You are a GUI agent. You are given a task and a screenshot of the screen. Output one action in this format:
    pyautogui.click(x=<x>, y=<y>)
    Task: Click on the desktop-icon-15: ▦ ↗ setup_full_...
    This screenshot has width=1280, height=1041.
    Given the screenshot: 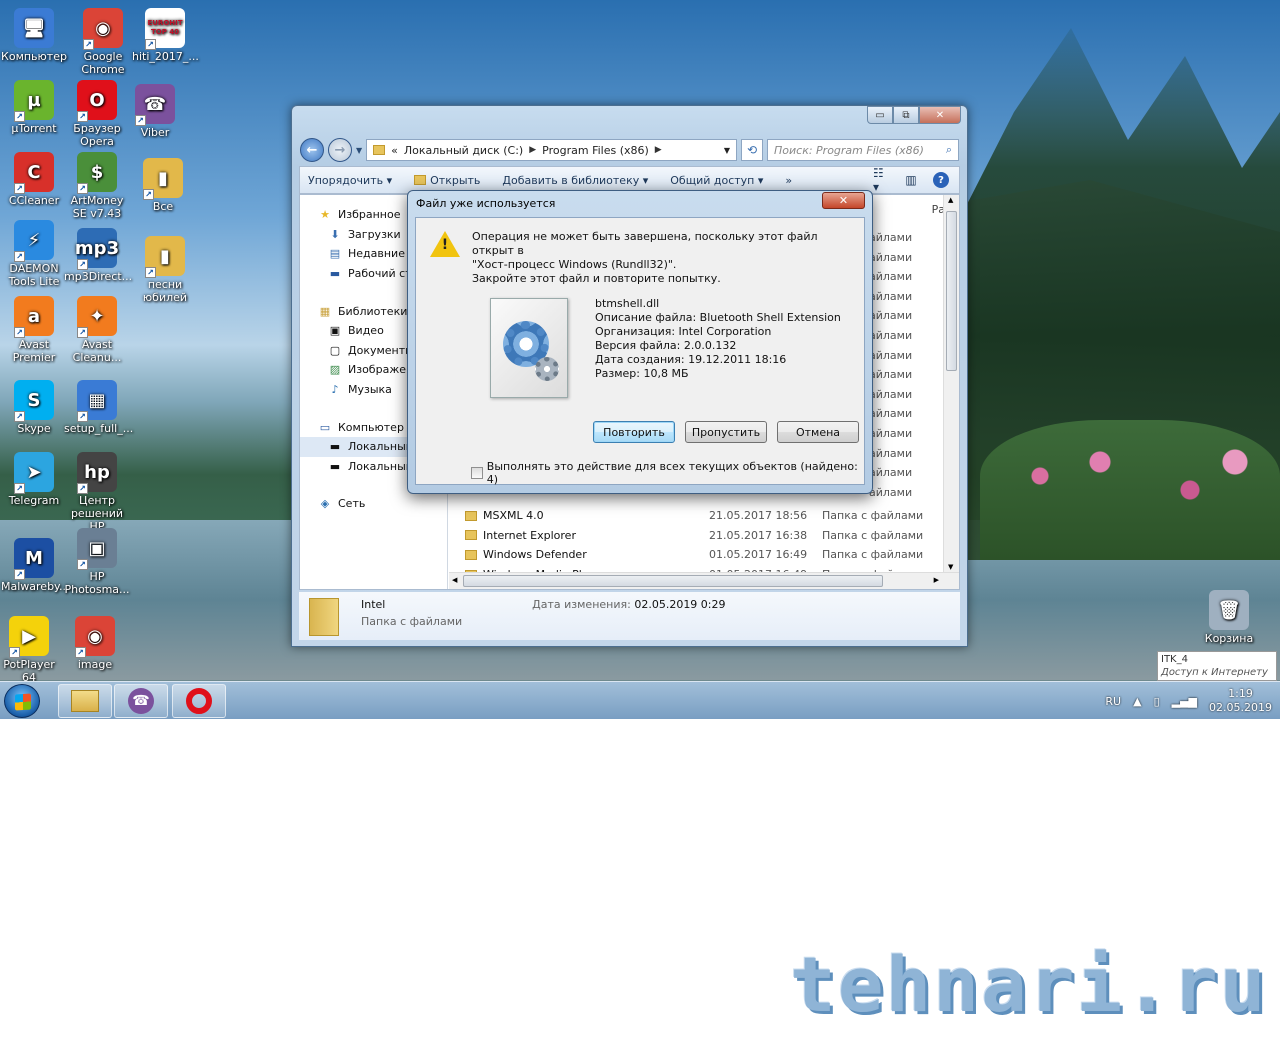 What is the action you would take?
    pyautogui.click(x=98, y=407)
    